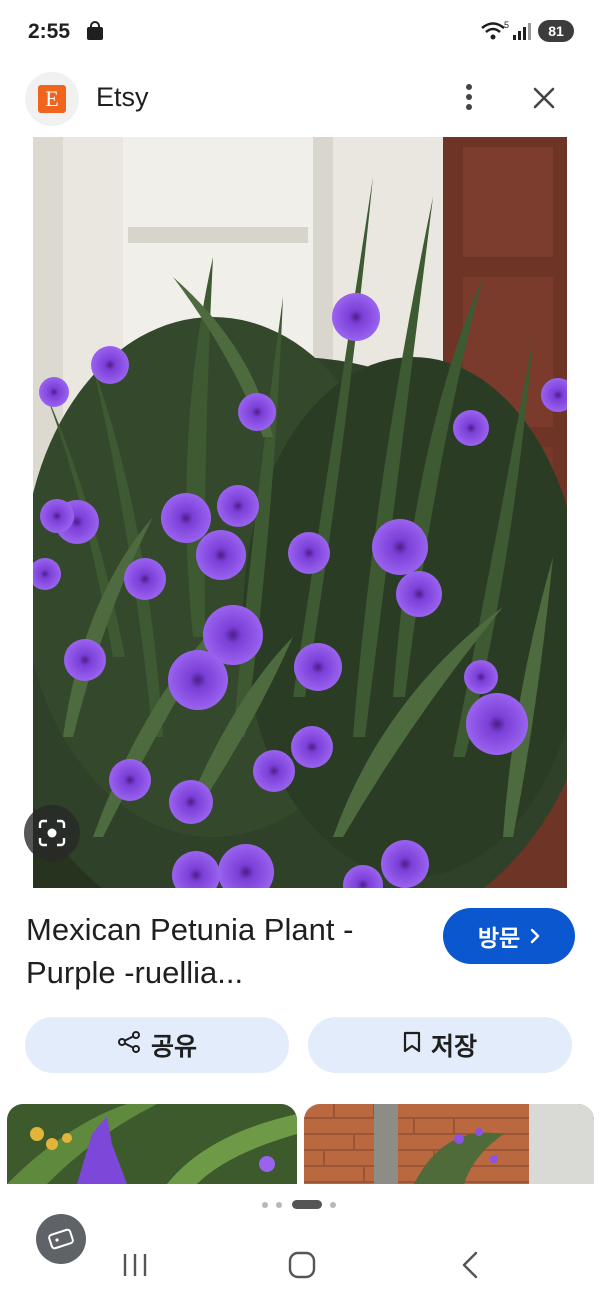 The width and height of the screenshot is (600, 1300). What do you see at coordinates (469, 97) in the screenshot?
I see `more-options-icon` at bounding box center [469, 97].